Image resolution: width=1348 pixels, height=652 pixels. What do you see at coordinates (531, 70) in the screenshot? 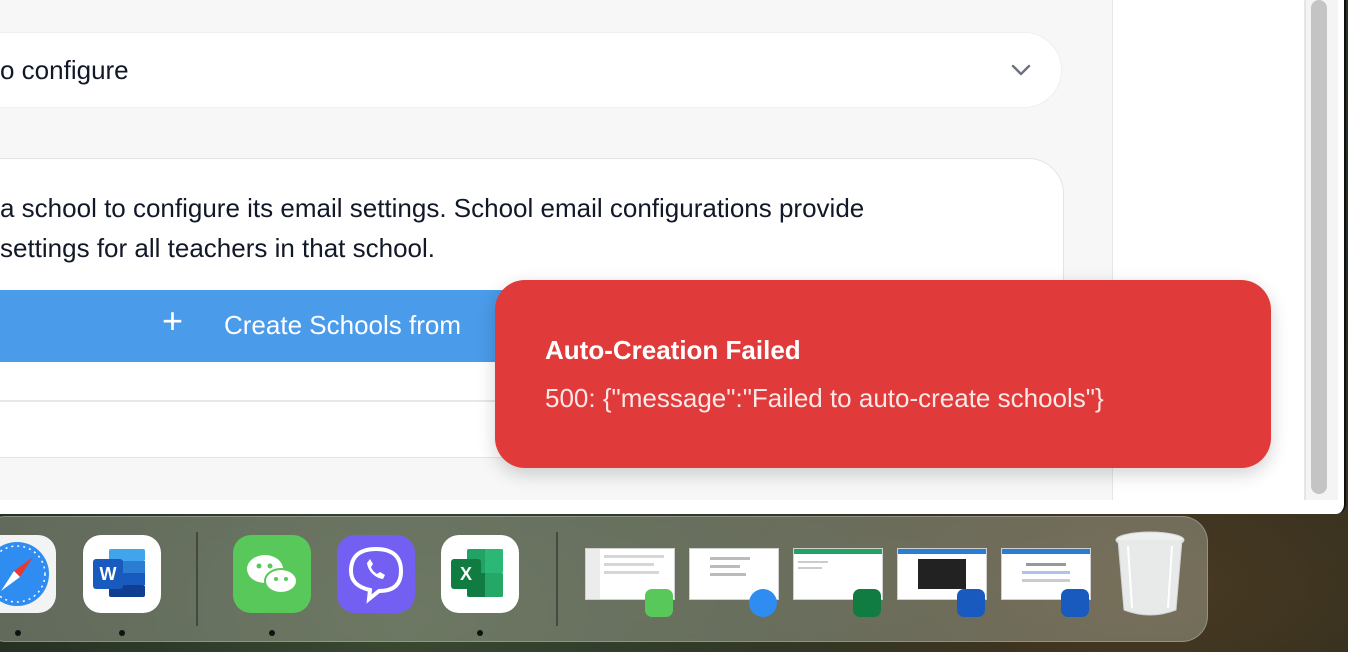
I see `school-select-dropdown` at bounding box center [531, 70].